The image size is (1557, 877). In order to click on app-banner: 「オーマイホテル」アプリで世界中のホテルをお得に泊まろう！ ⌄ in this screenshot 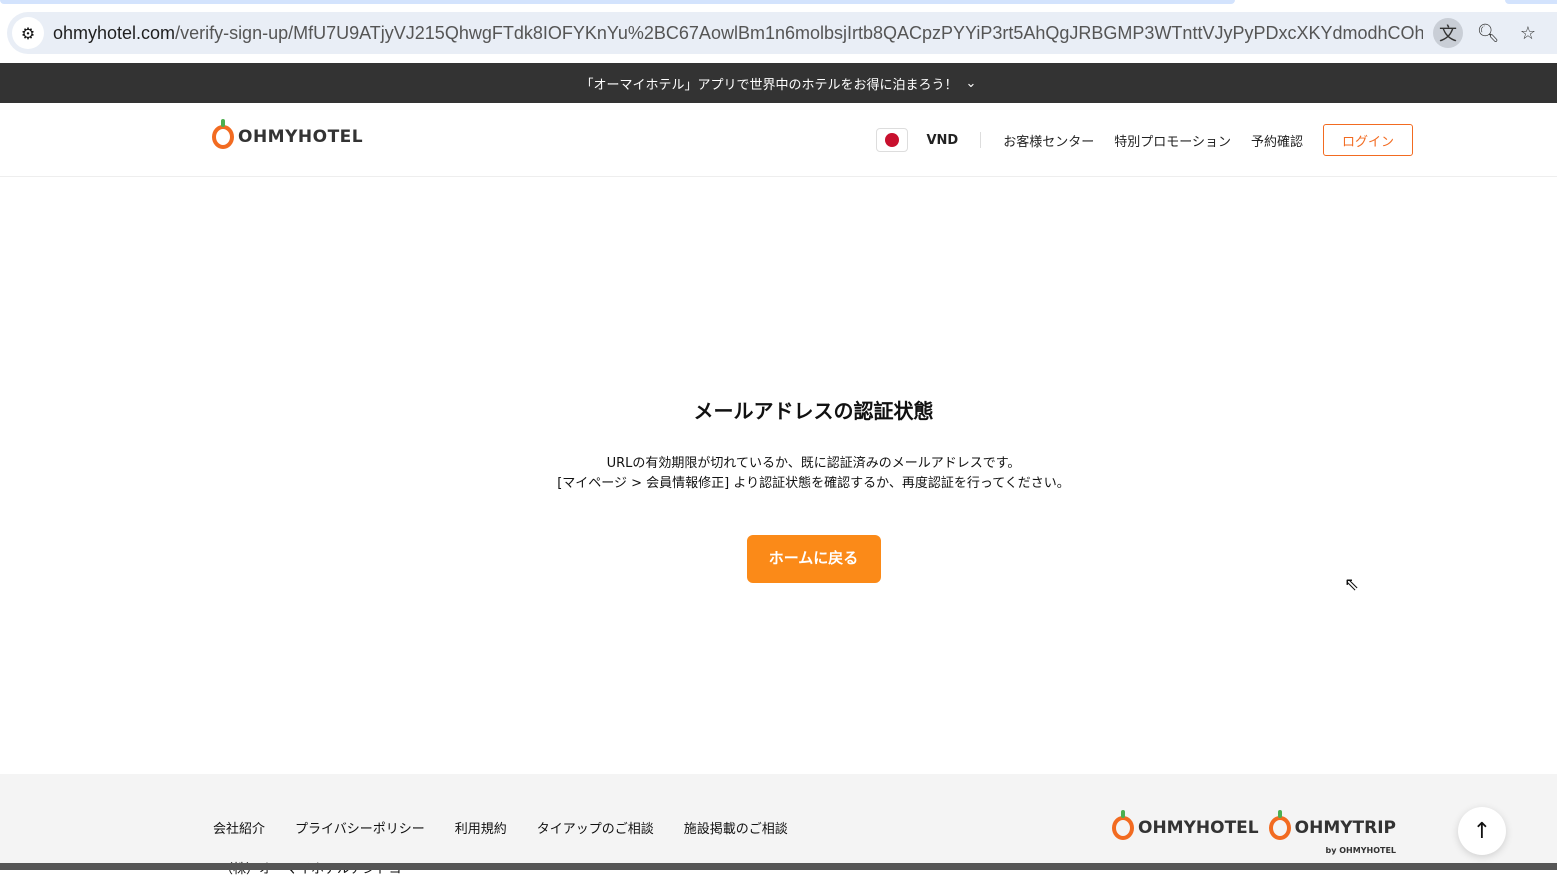, I will do `click(778, 83)`.